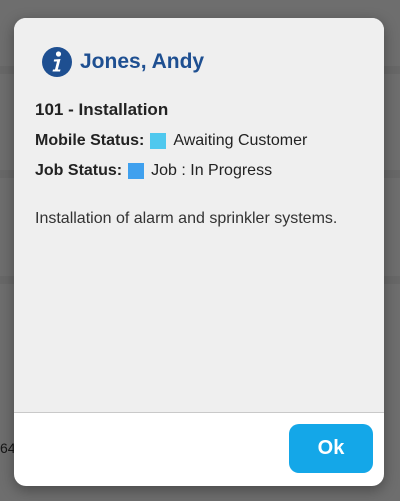  Describe the element at coordinates (171, 141) in the screenshot. I see `mobile-status-row: Mobile Status: Awaiting Customer` at that location.